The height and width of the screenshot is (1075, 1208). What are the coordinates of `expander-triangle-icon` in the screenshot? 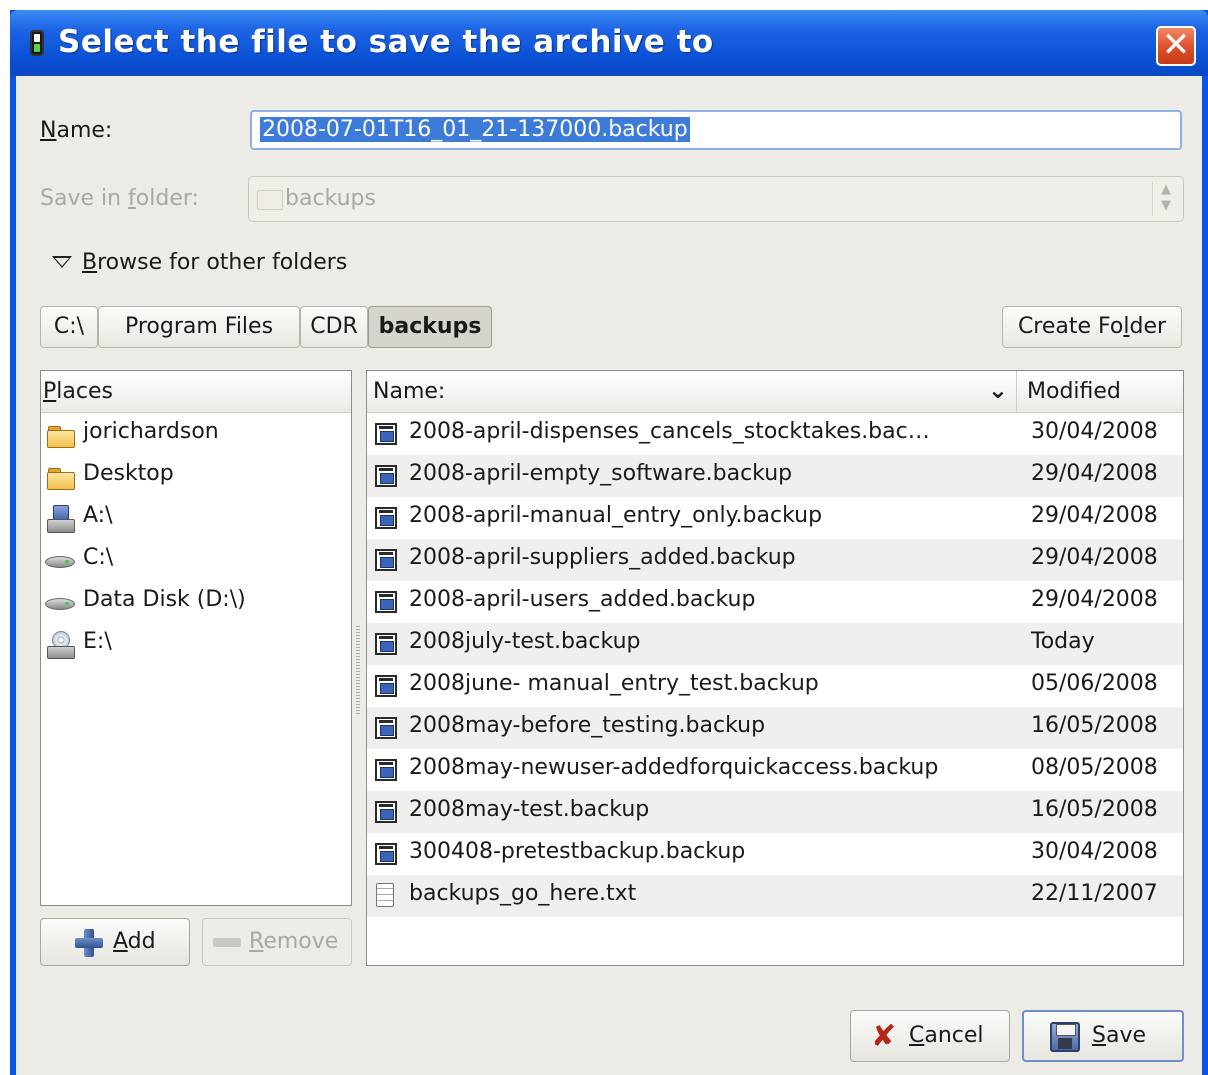 It's located at (62, 262).